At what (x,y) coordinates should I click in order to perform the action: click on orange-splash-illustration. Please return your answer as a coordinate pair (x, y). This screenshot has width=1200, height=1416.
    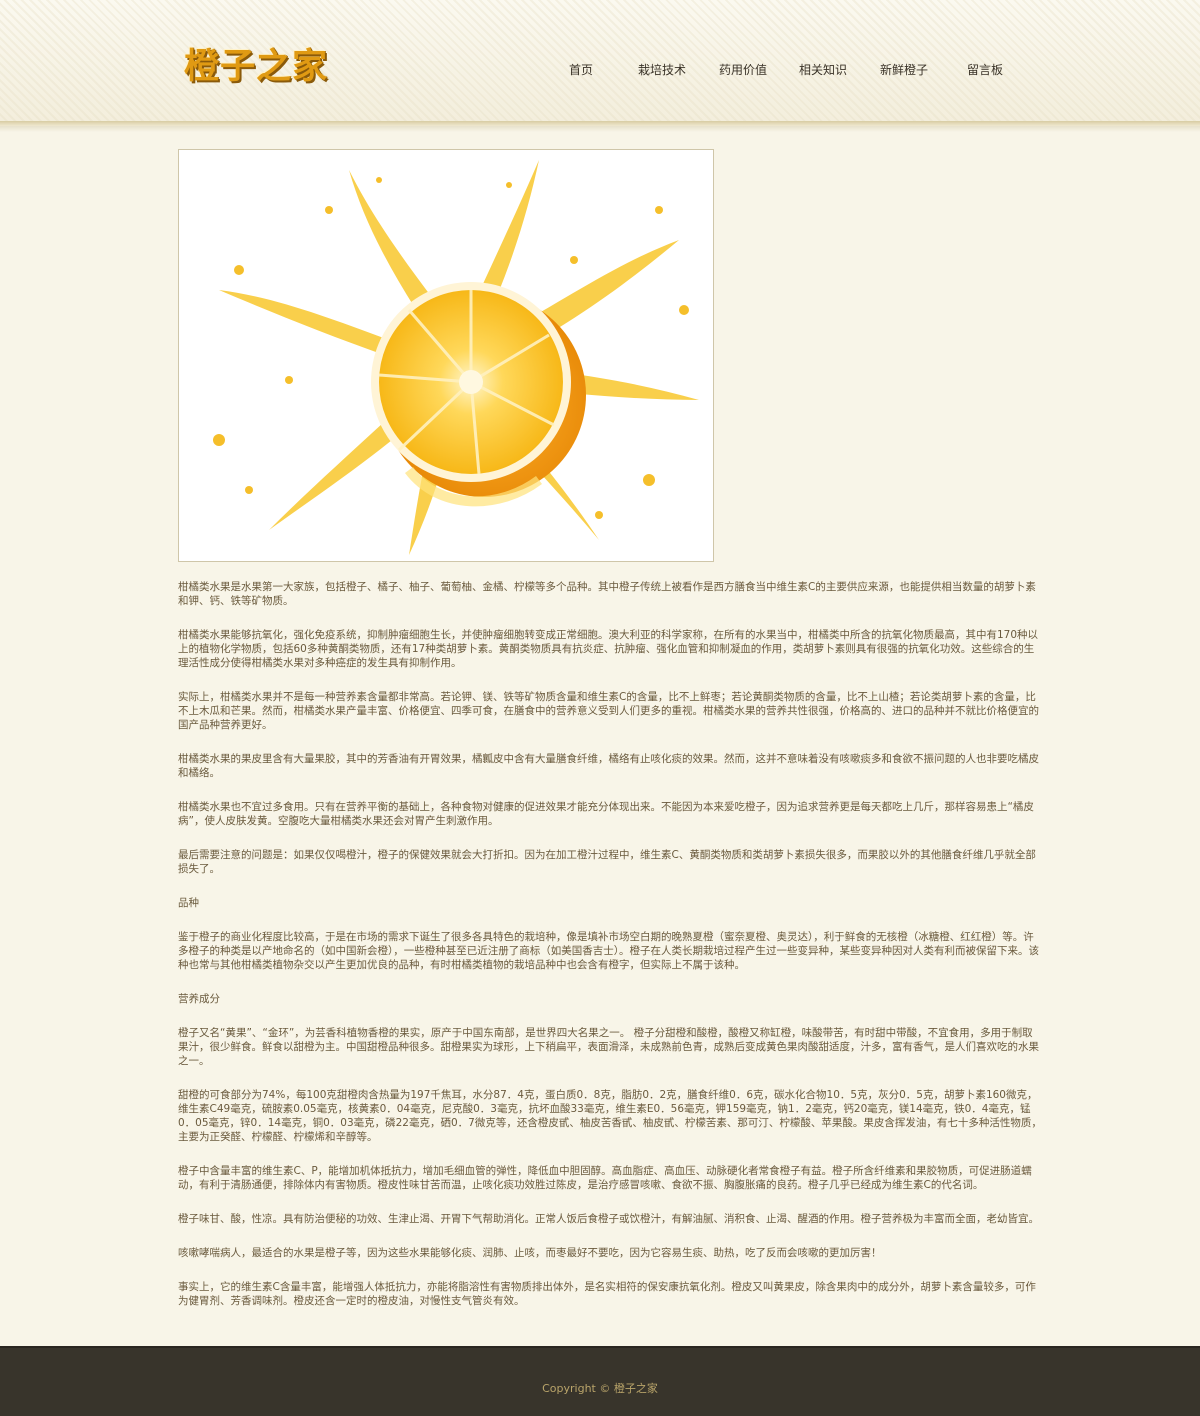
    Looking at the image, I should click on (456, 357).